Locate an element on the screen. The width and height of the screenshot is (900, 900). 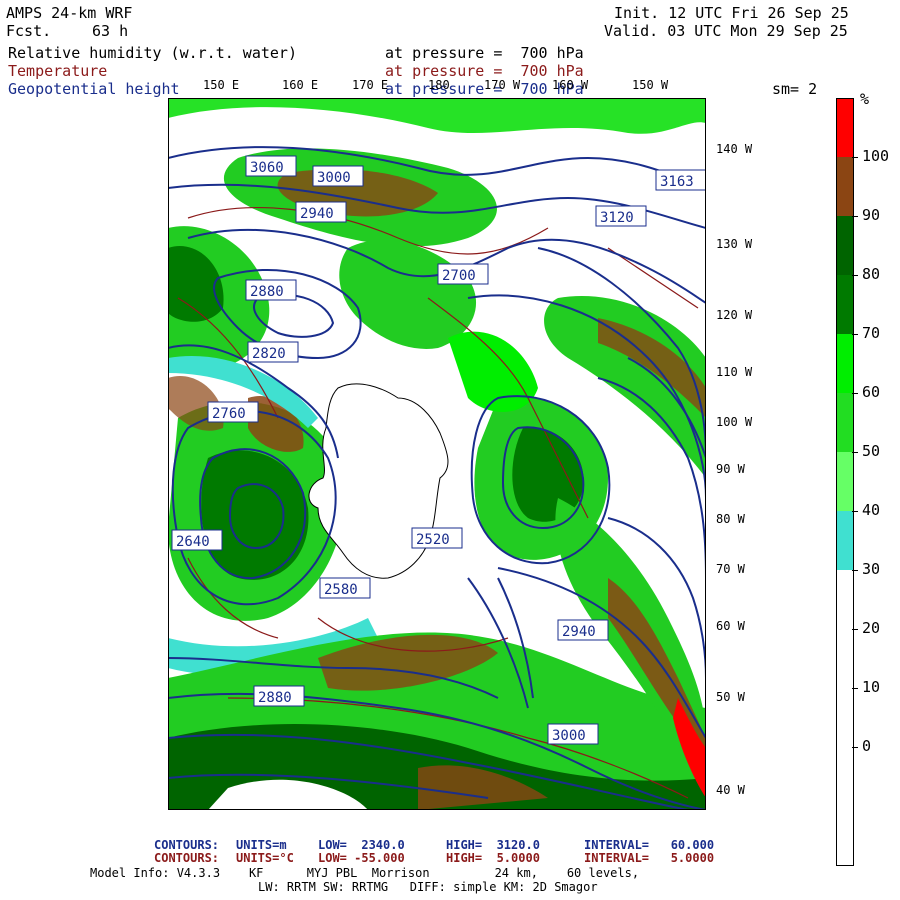
svg-text: 3163 is located at coordinates (677, 182).